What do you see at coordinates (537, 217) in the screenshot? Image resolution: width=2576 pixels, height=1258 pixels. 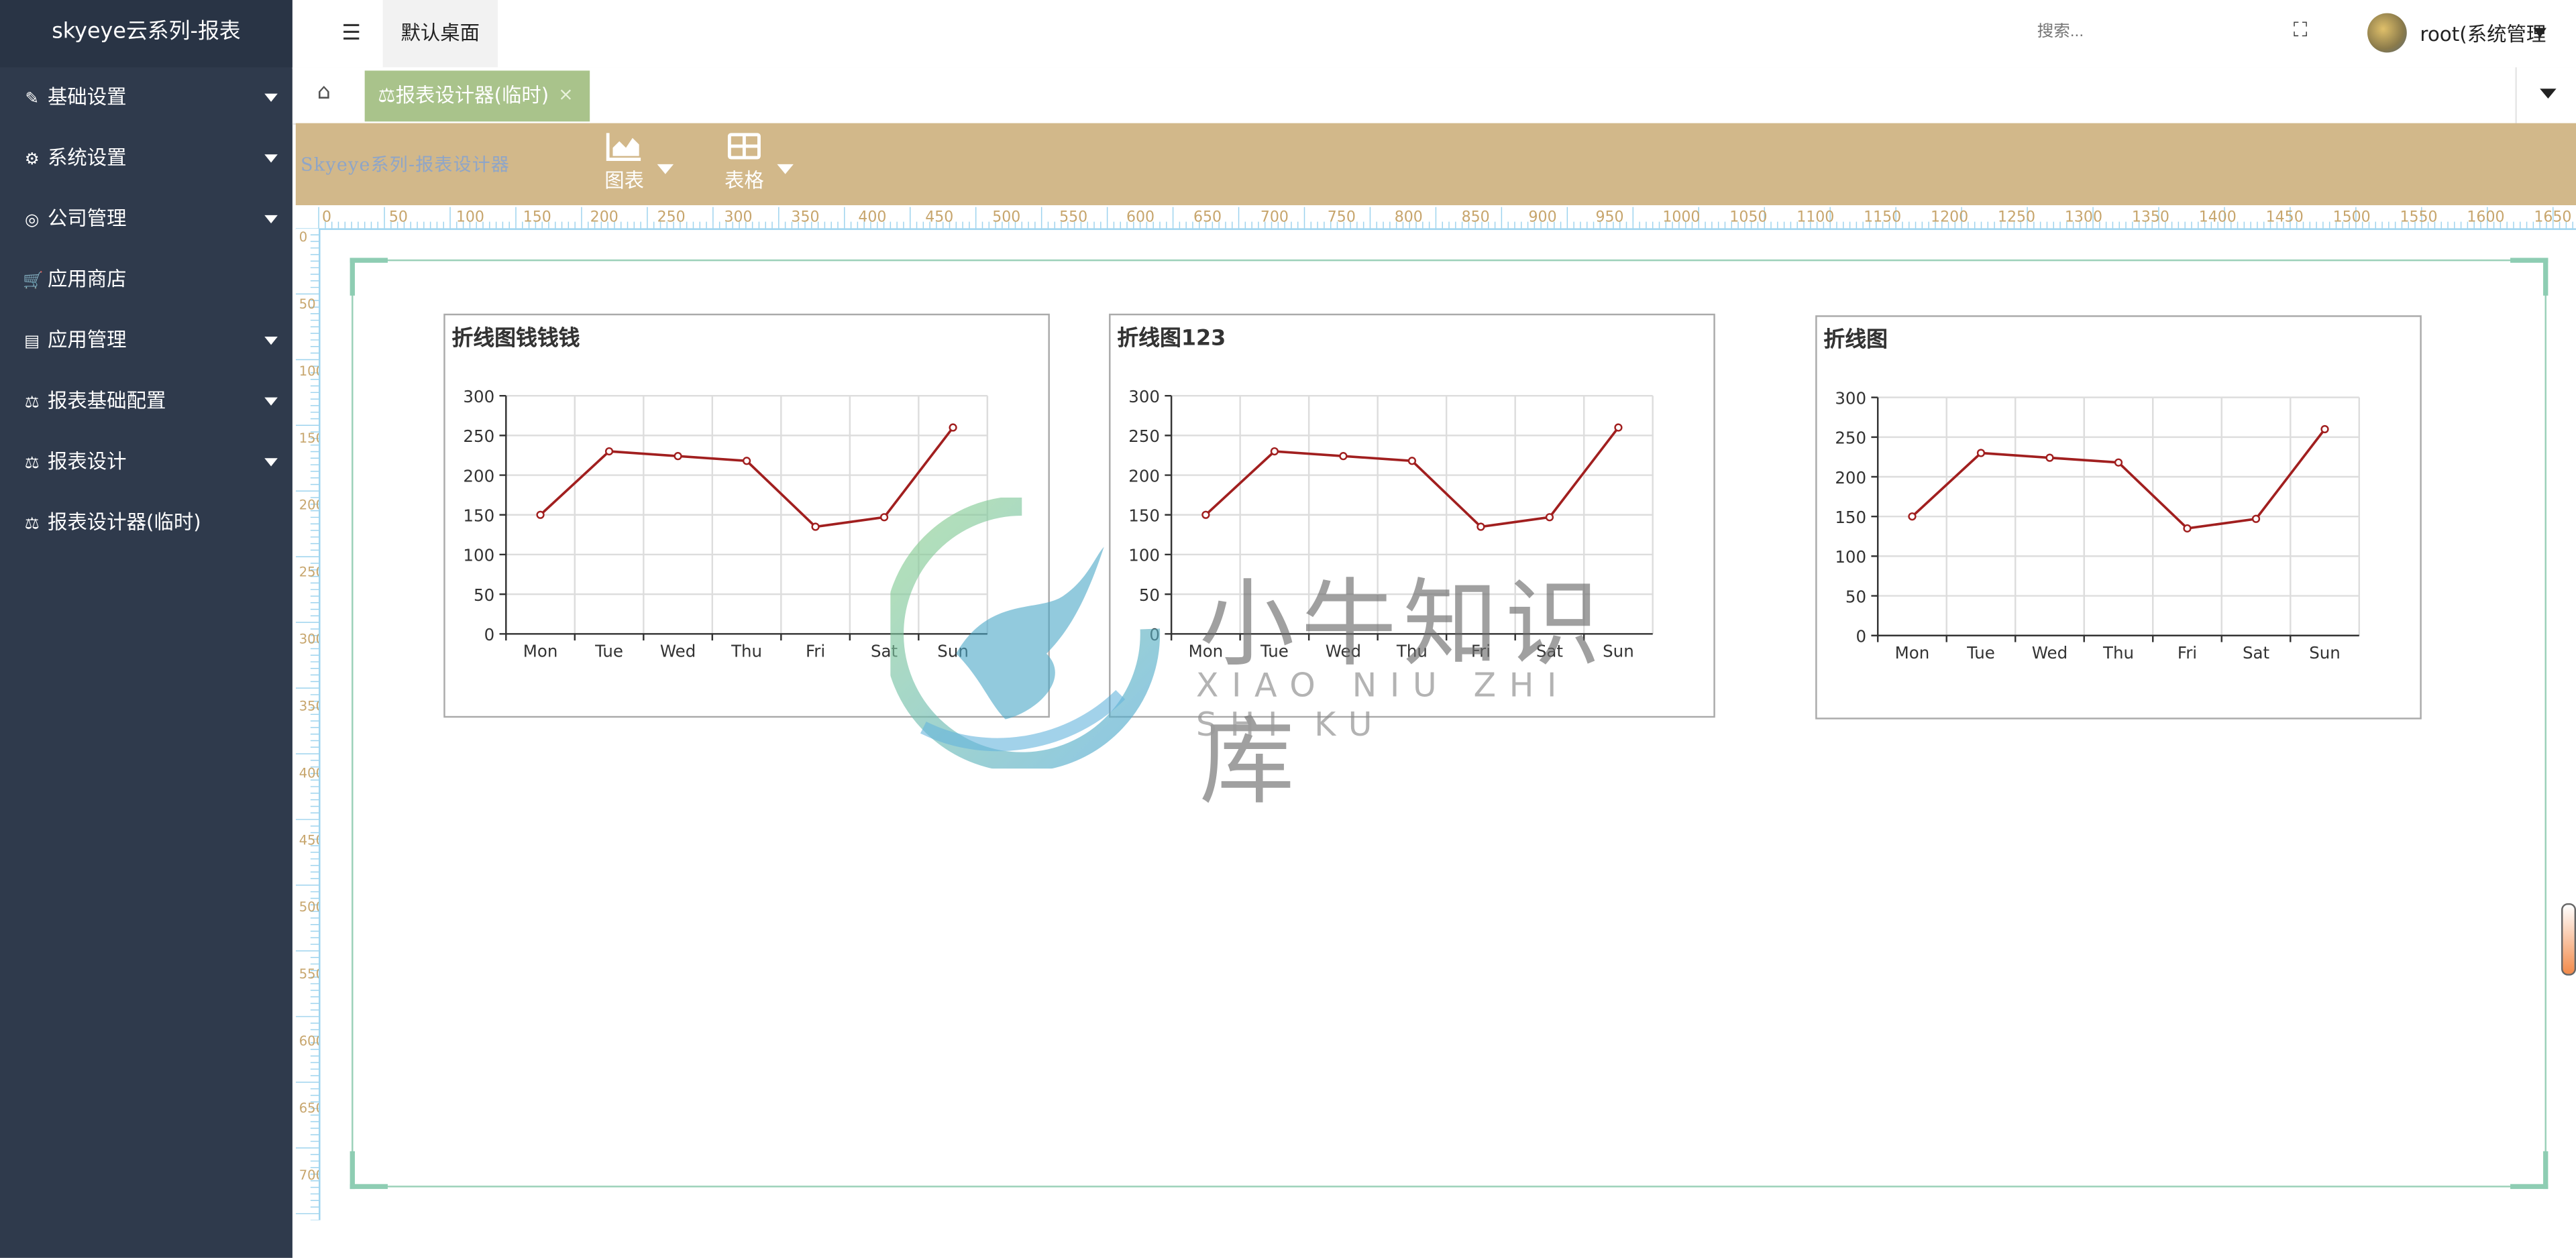 I see `ruler-tick-label: 150` at bounding box center [537, 217].